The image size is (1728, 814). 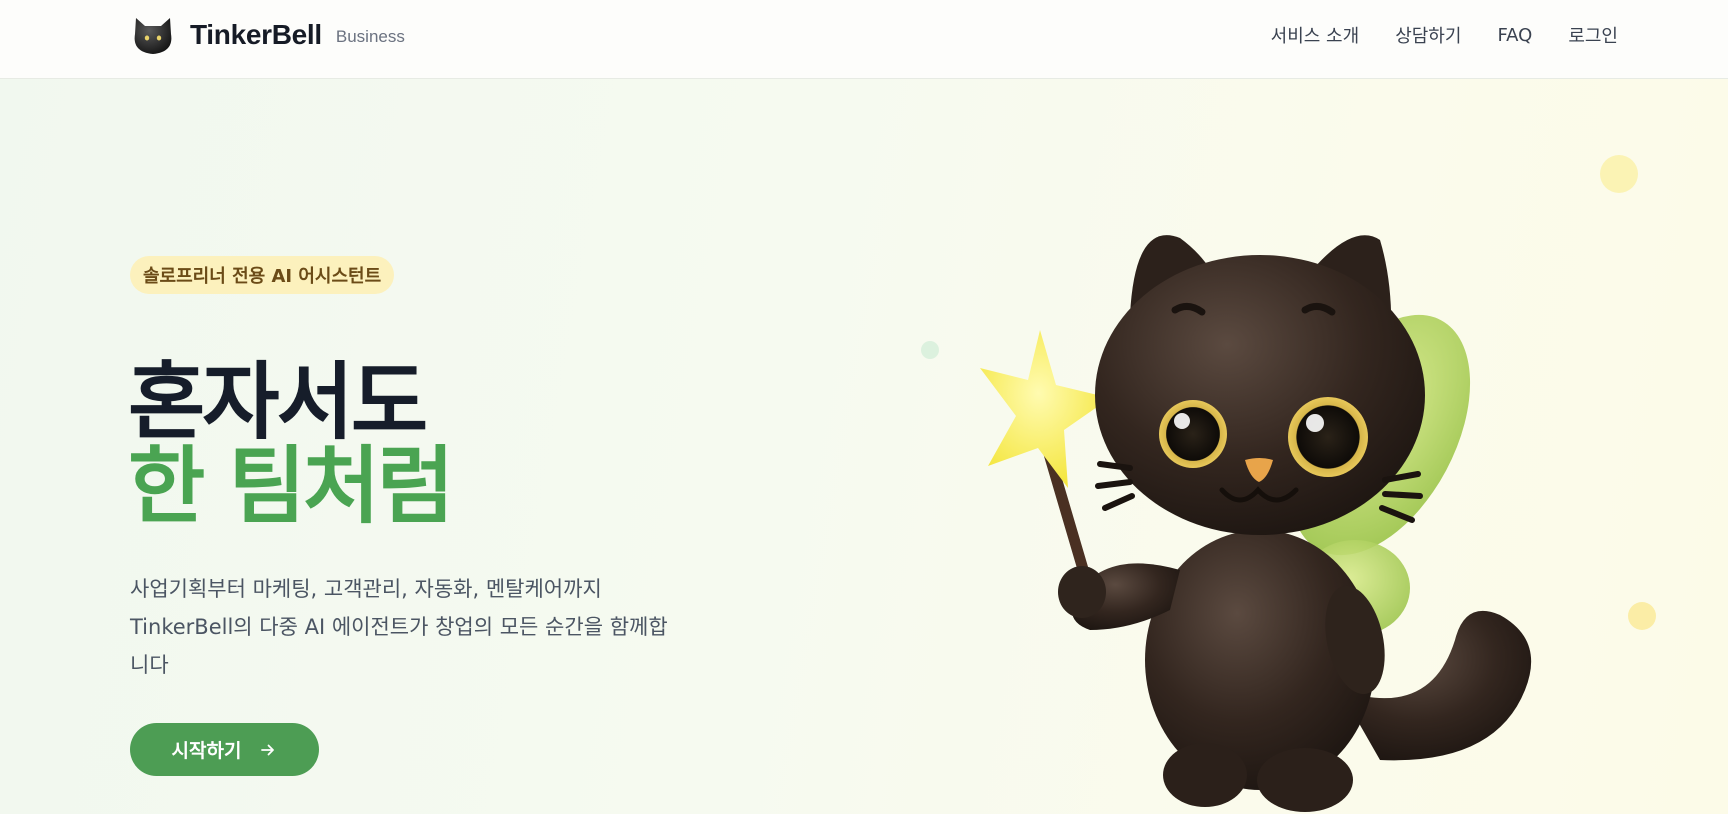 I want to click on hero-description-line1: 사업기획부터 마케팅, 고객관리, 자동화, 멘탈케어까지, so click(x=366, y=589).